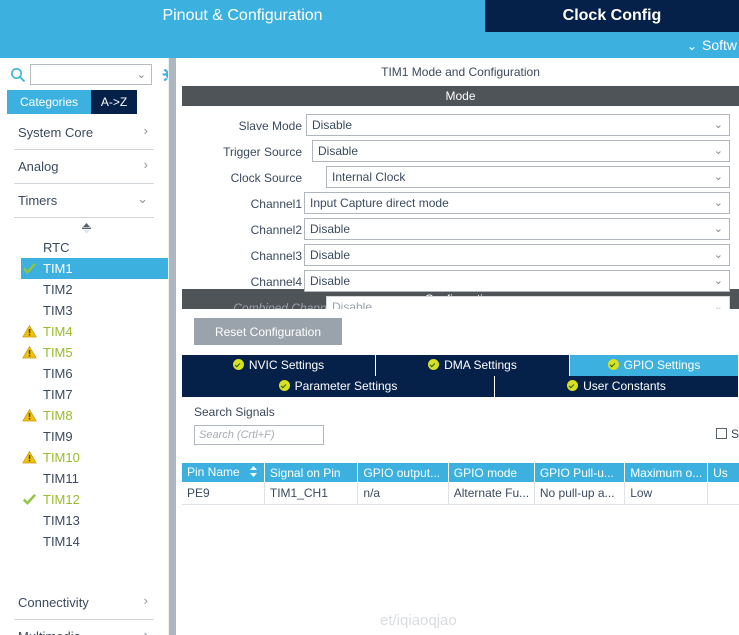 The width and height of the screenshot is (739, 635). Describe the element at coordinates (84, 394) in the screenshot. I see `sidebar-item-tim7: TIM7` at that location.